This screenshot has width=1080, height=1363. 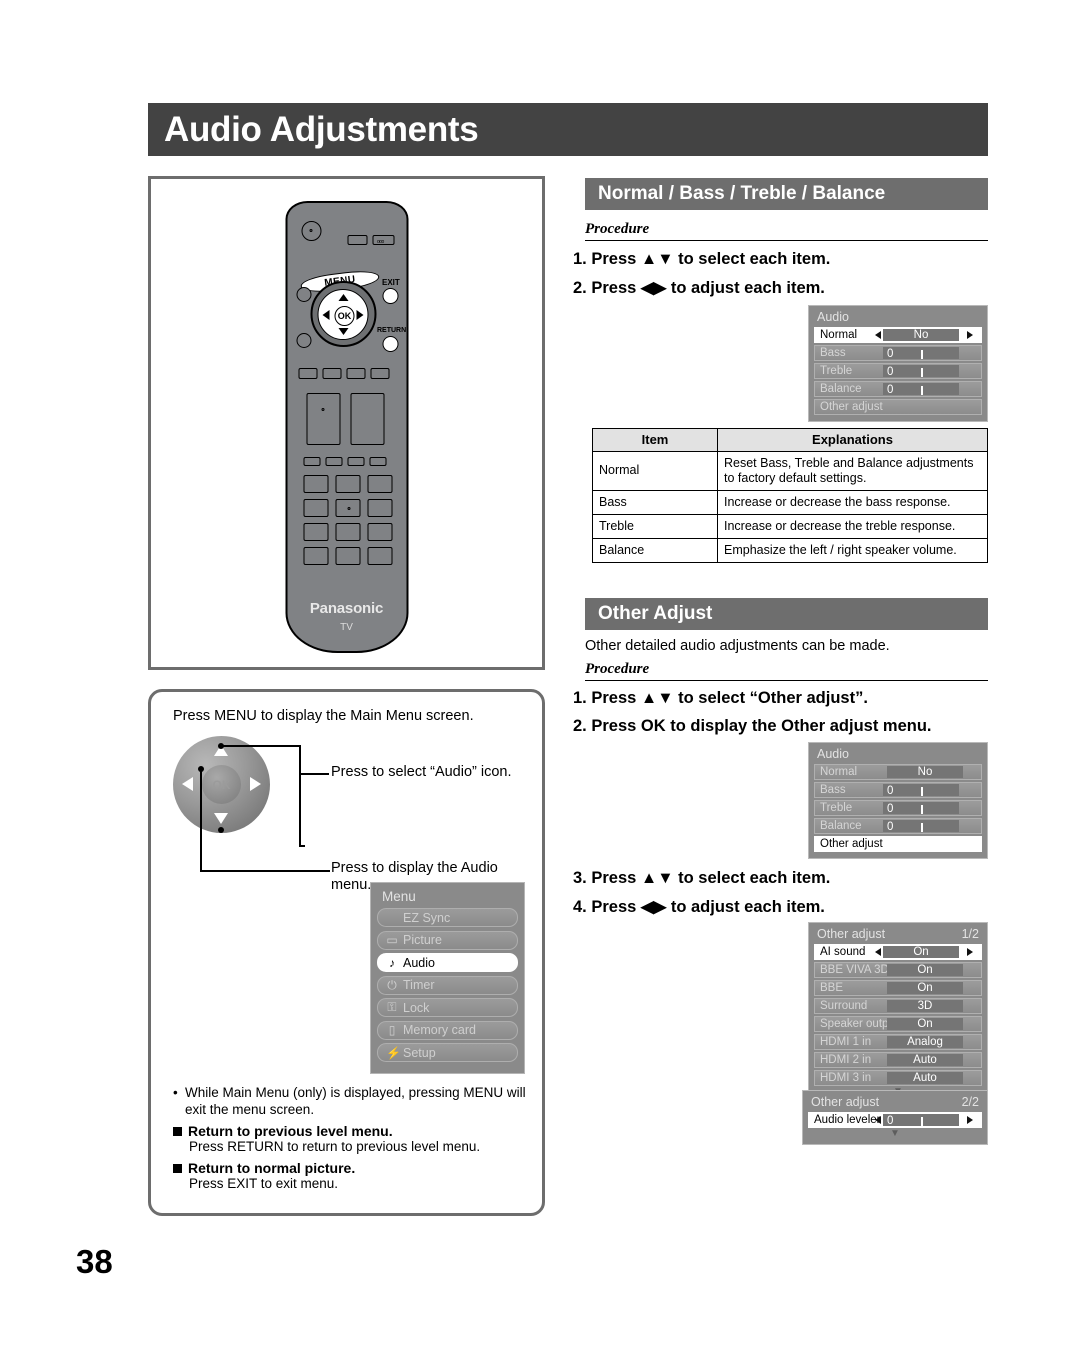 I want to click on table-cell-item: Balance, so click(x=655, y=550).